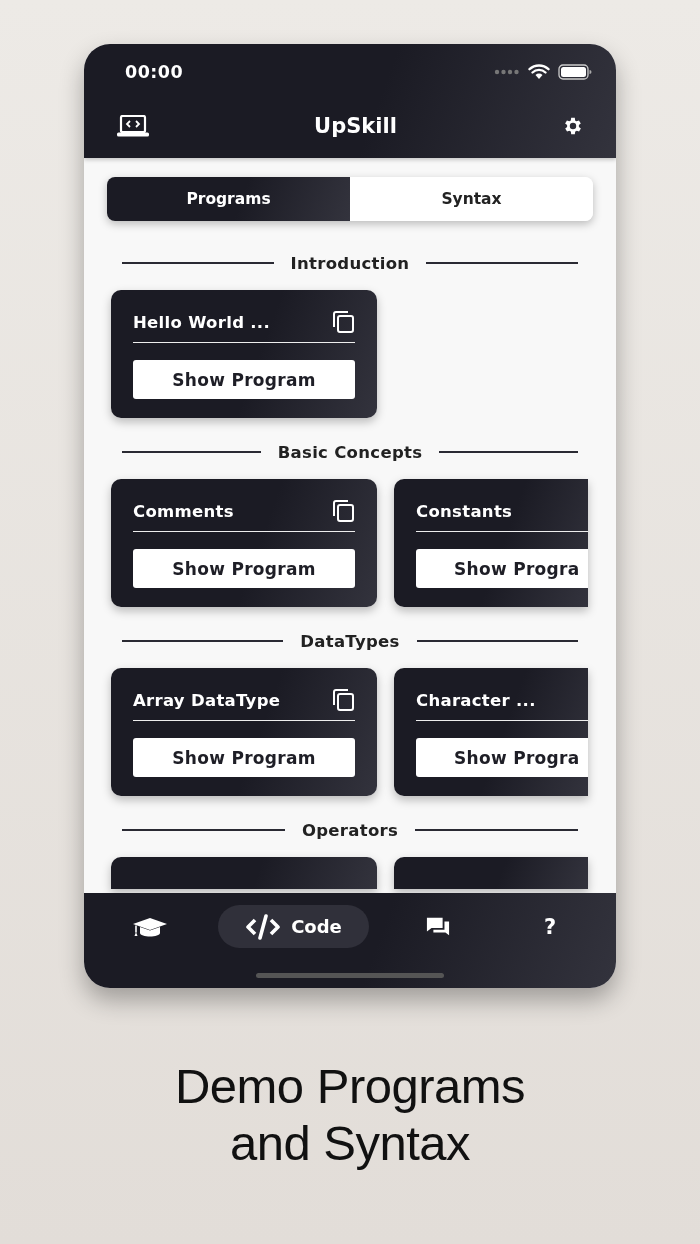 Image resolution: width=700 pixels, height=1244 pixels. I want to click on app-title: UpSkill, so click(355, 126).